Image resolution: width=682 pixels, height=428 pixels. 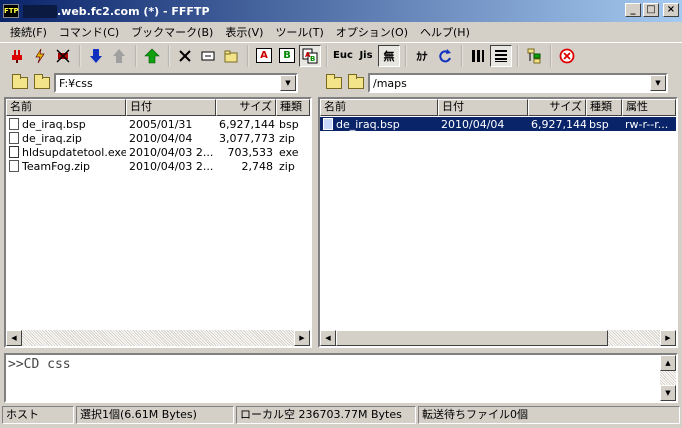 I want to click on remote-list-header: 名前 日付 サイズ 種類 属性, so click(x=498, y=107).